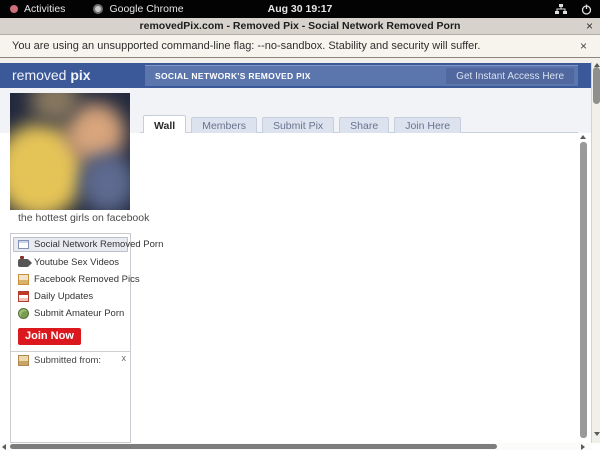 The width and height of the screenshot is (600, 450). I want to click on submitted-close-icon: x, so click(124, 358).